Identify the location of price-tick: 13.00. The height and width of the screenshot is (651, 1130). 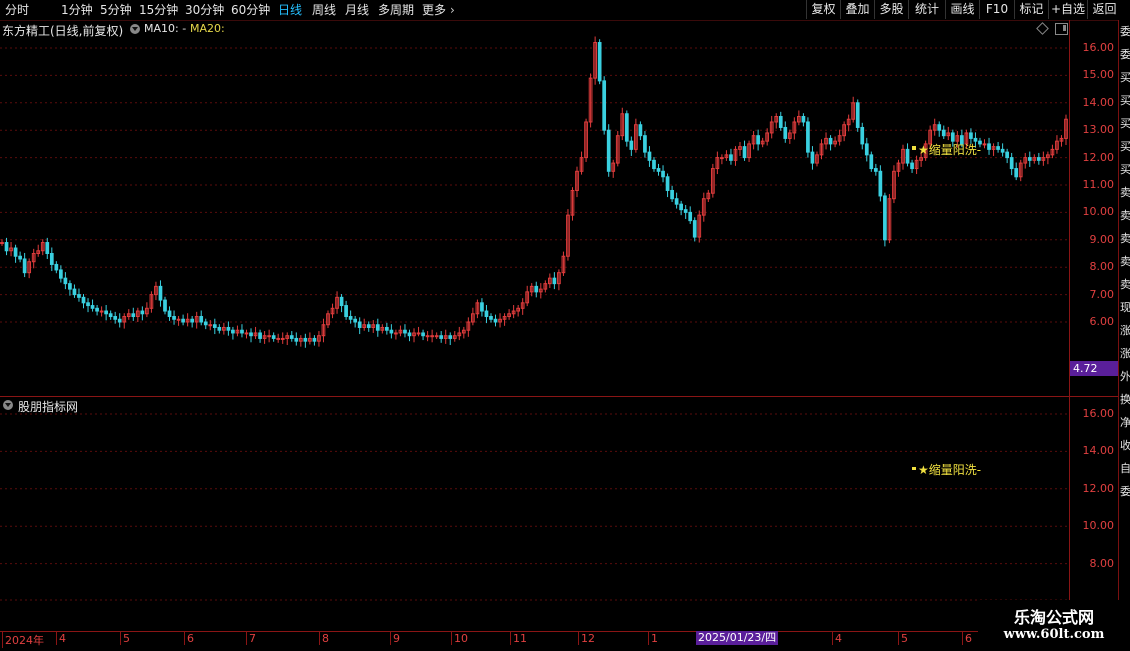
(1098, 130).